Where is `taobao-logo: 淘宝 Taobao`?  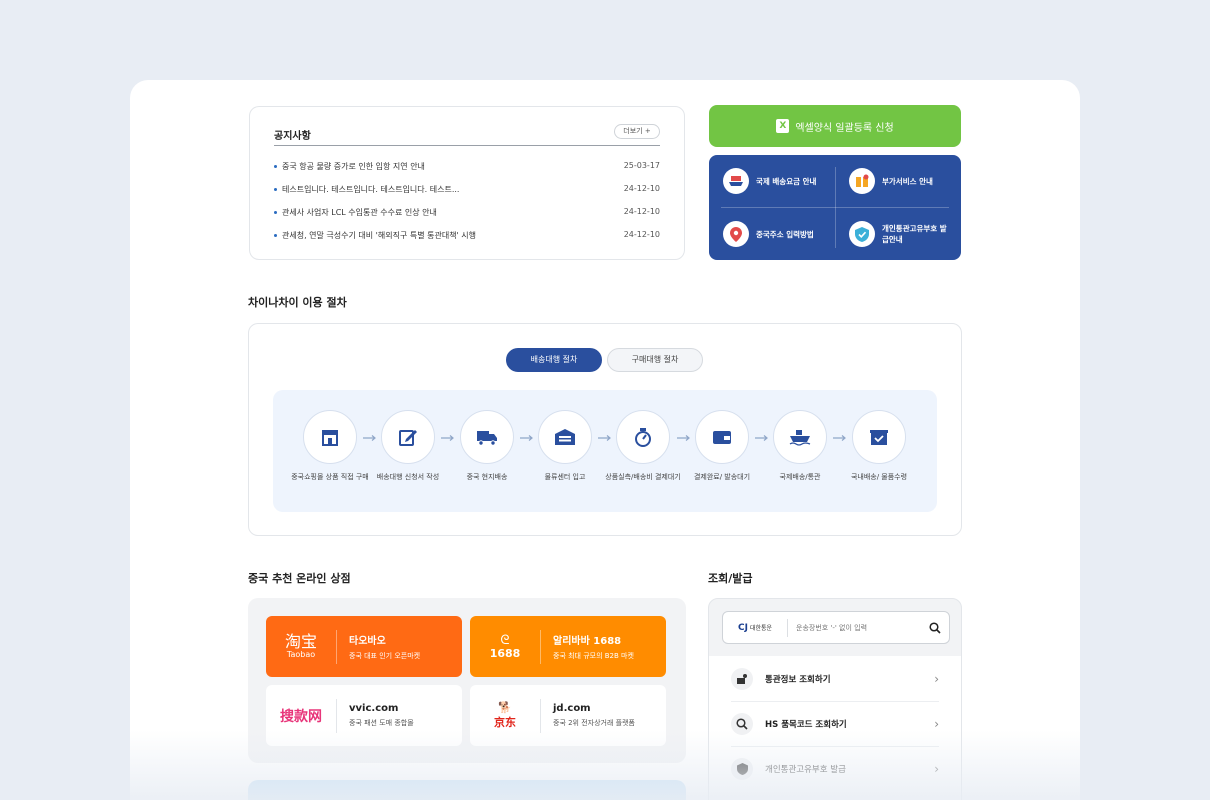 taobao-logo: 淘宝 Taobao is located at coordinates (300, 646).